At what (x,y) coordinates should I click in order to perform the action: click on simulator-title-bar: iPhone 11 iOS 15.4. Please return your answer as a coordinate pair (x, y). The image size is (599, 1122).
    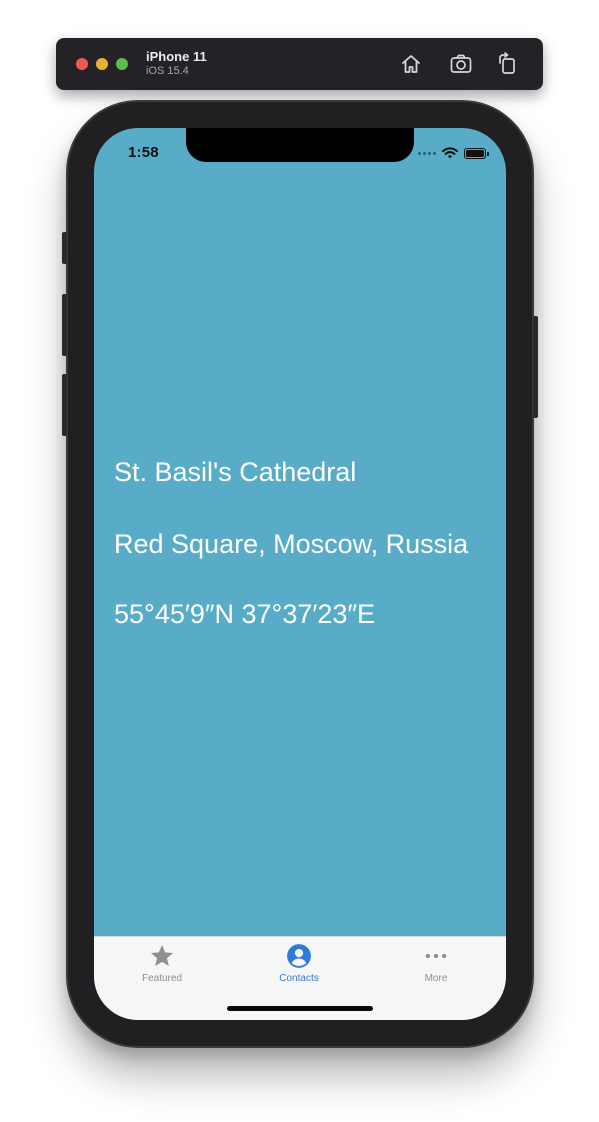
    Looking at the image, I should click on (299, 64).